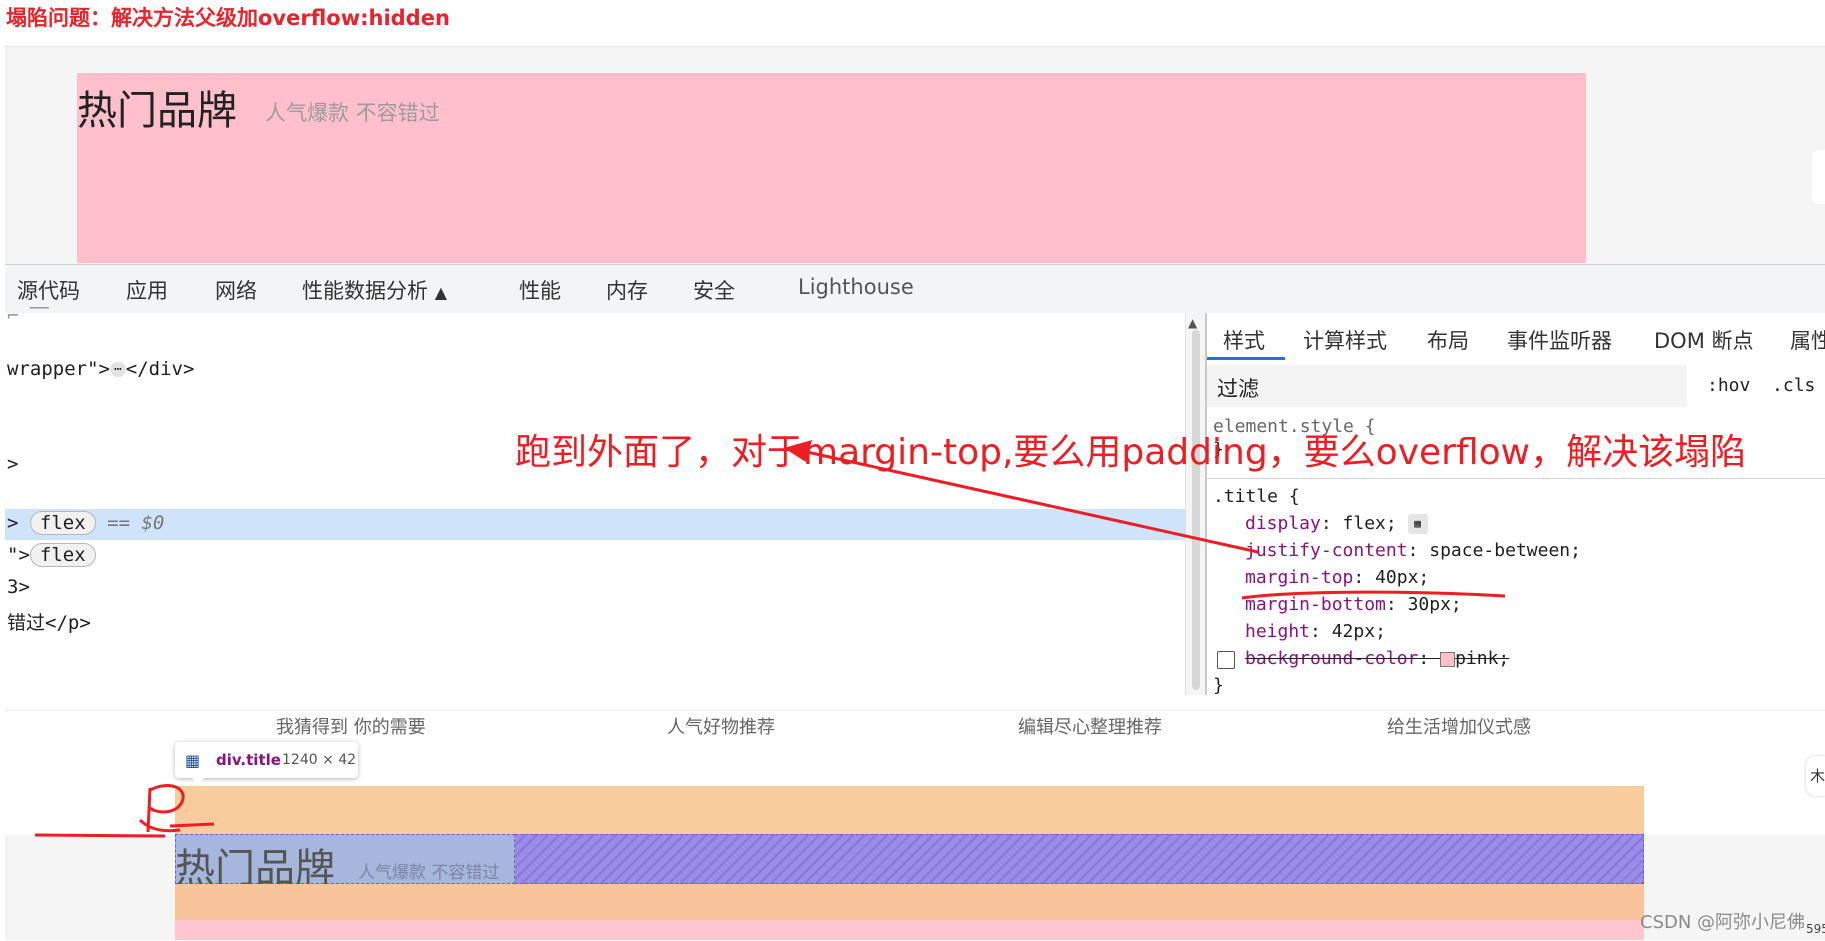  What do you see at coordinates (1315, 604) in the screenshot?
I see `decl-margin-bottom-prop: margin-bottom` at bounding box center [1315, 604].